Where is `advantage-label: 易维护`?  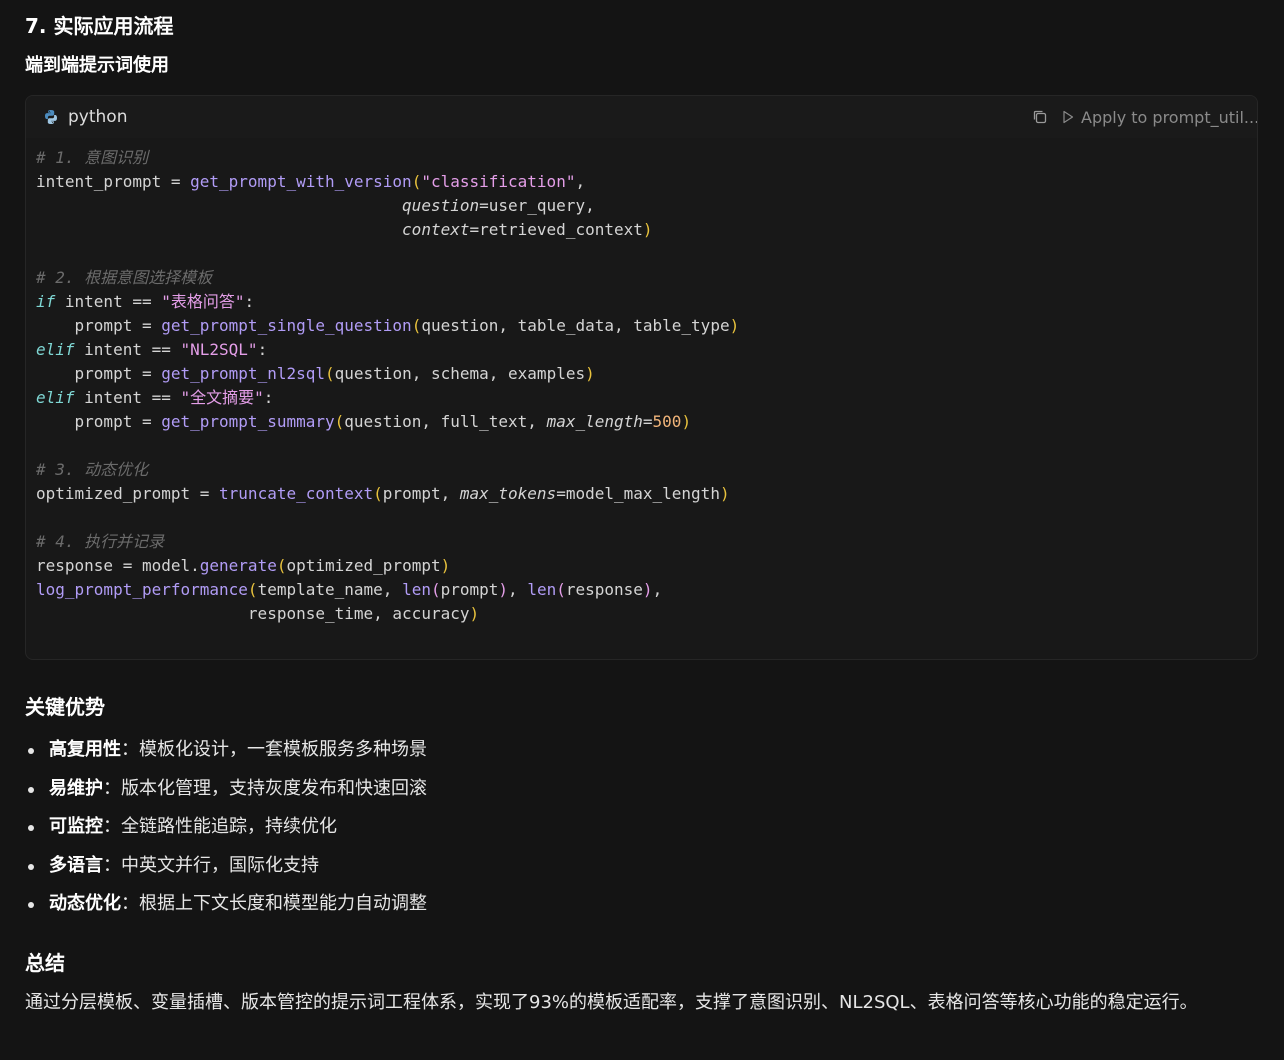 advantage-label: 易维护 is located at coordinates (76, 788).